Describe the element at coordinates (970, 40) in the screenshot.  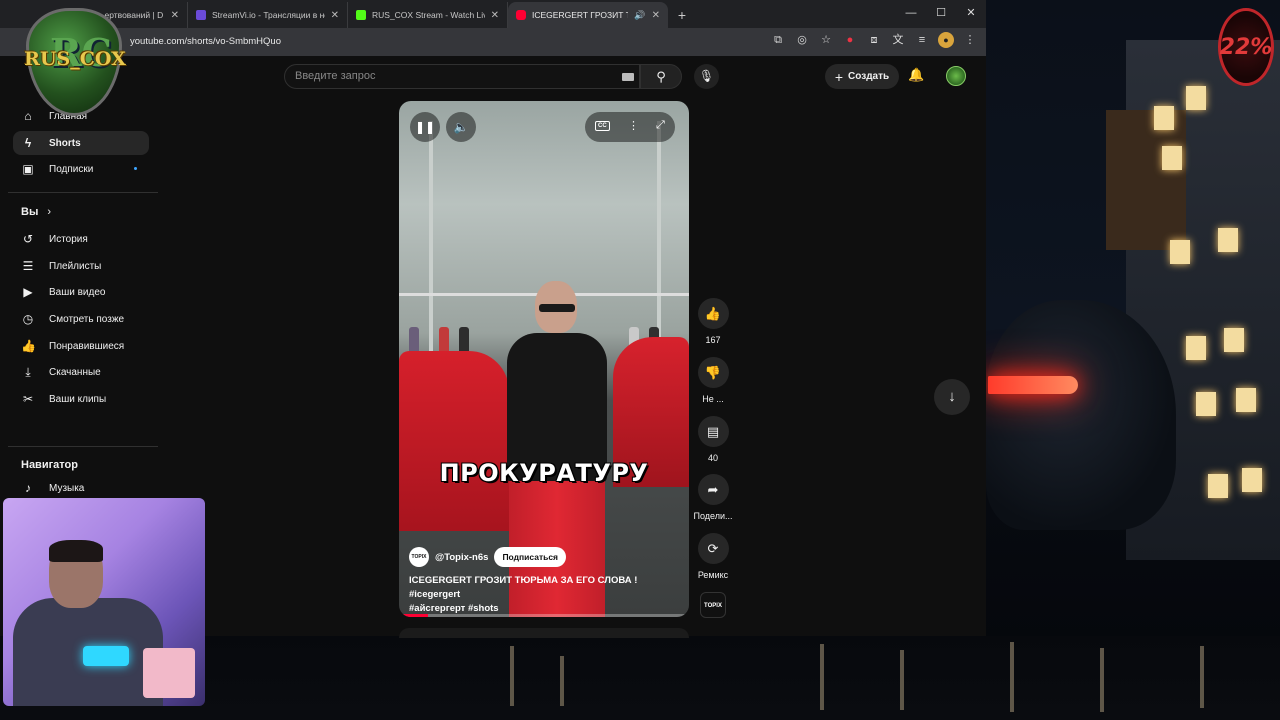
I see `menu-kebab-icon: ⋮` at that location.